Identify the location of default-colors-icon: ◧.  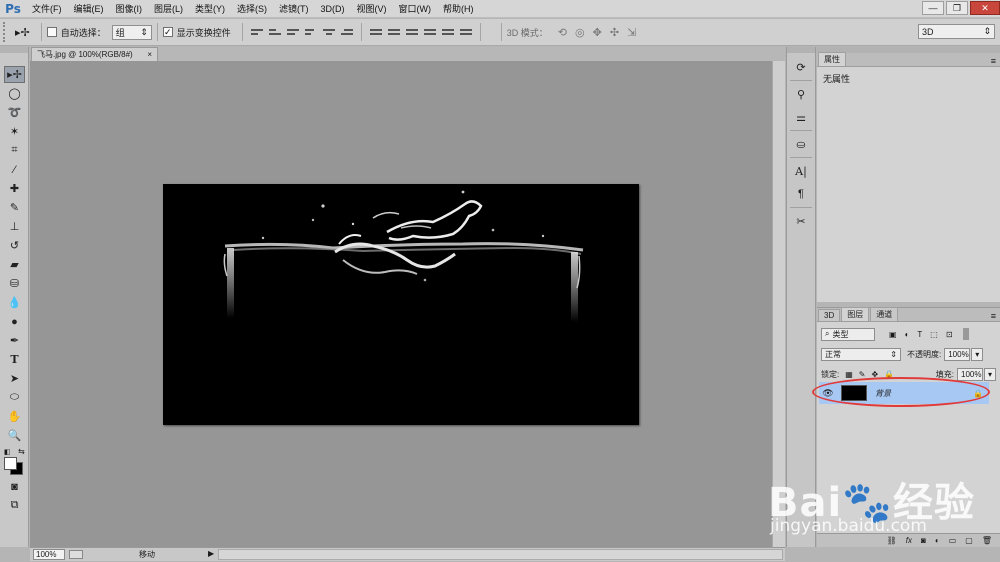
(7, 452).